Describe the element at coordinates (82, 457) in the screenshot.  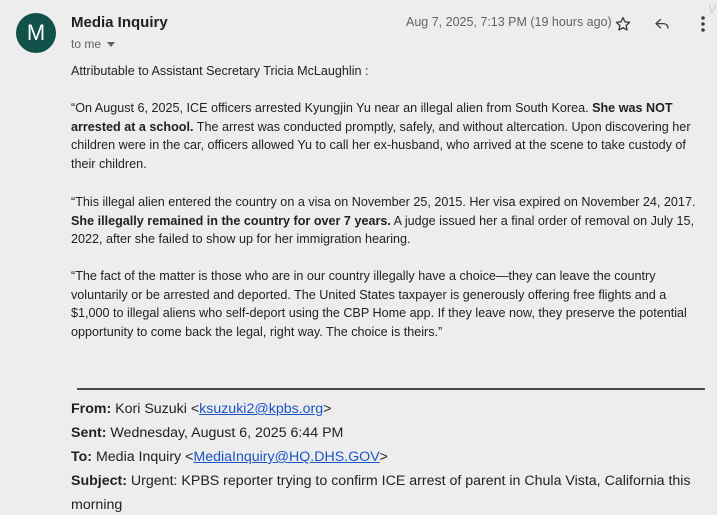
I see `to-label: To:` at that location.